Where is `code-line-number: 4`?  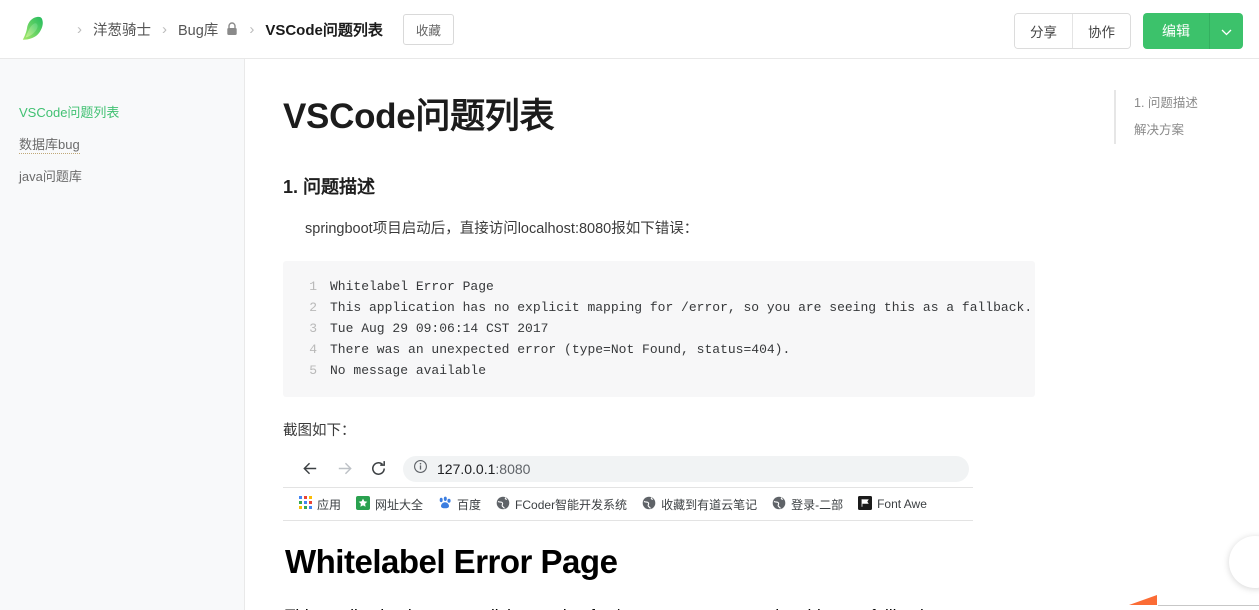
code-line-number: 4 is located at coordinates (313, 350).